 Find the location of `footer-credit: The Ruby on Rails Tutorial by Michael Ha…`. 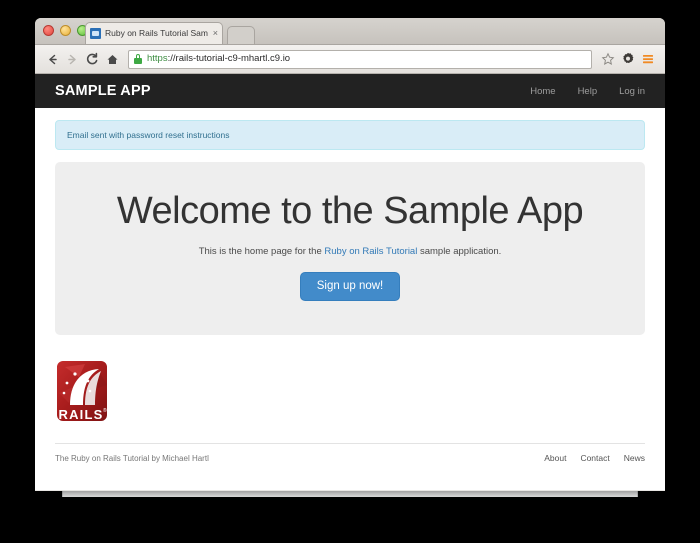

footer-credit: The Ruby on Rails Tutorial by Michael Ha… is located at coordinates (299, 458).